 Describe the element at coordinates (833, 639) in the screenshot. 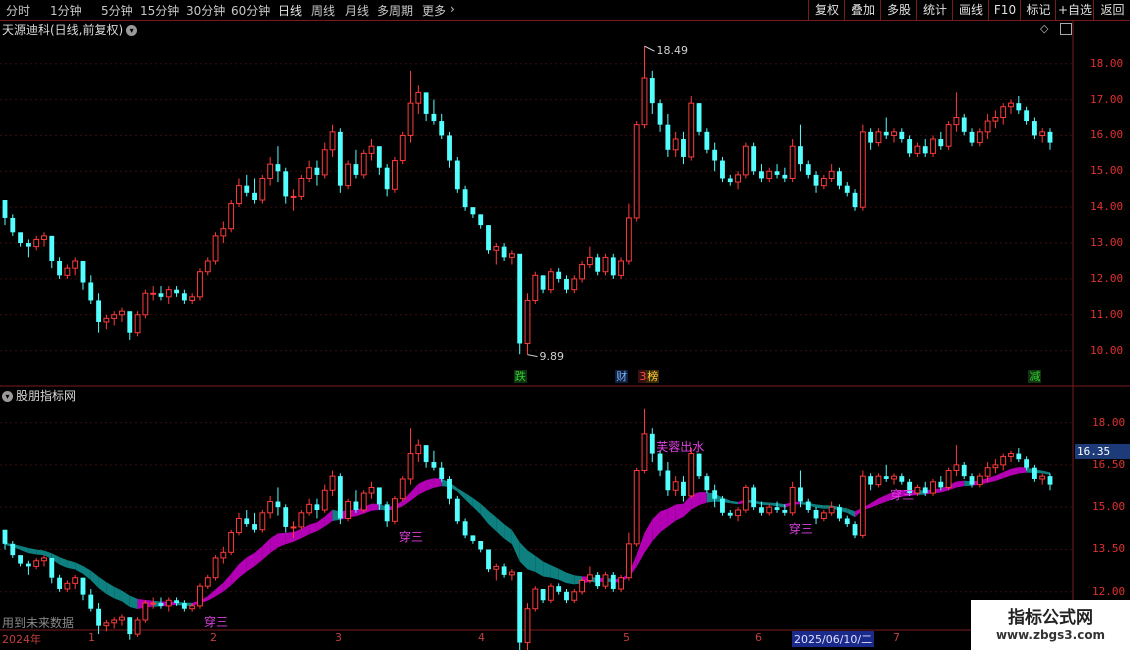

I see `date-axis-label: 2025/06/10/二` at that location.